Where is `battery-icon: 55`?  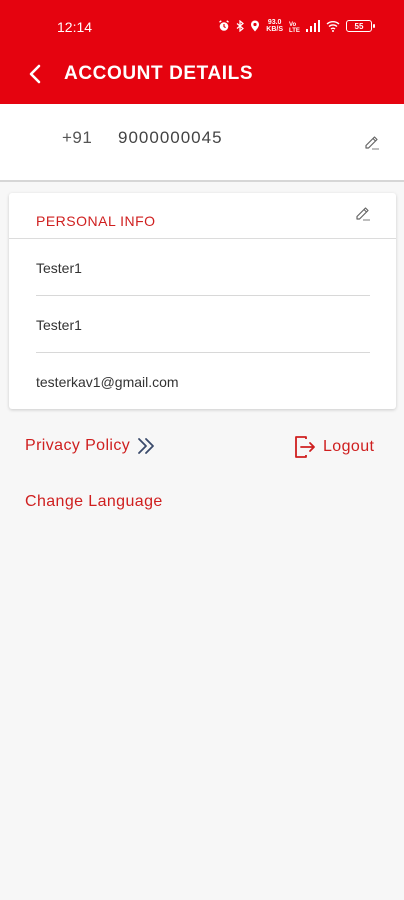 battery-icon: 55 is located at coordinates (360, 26).